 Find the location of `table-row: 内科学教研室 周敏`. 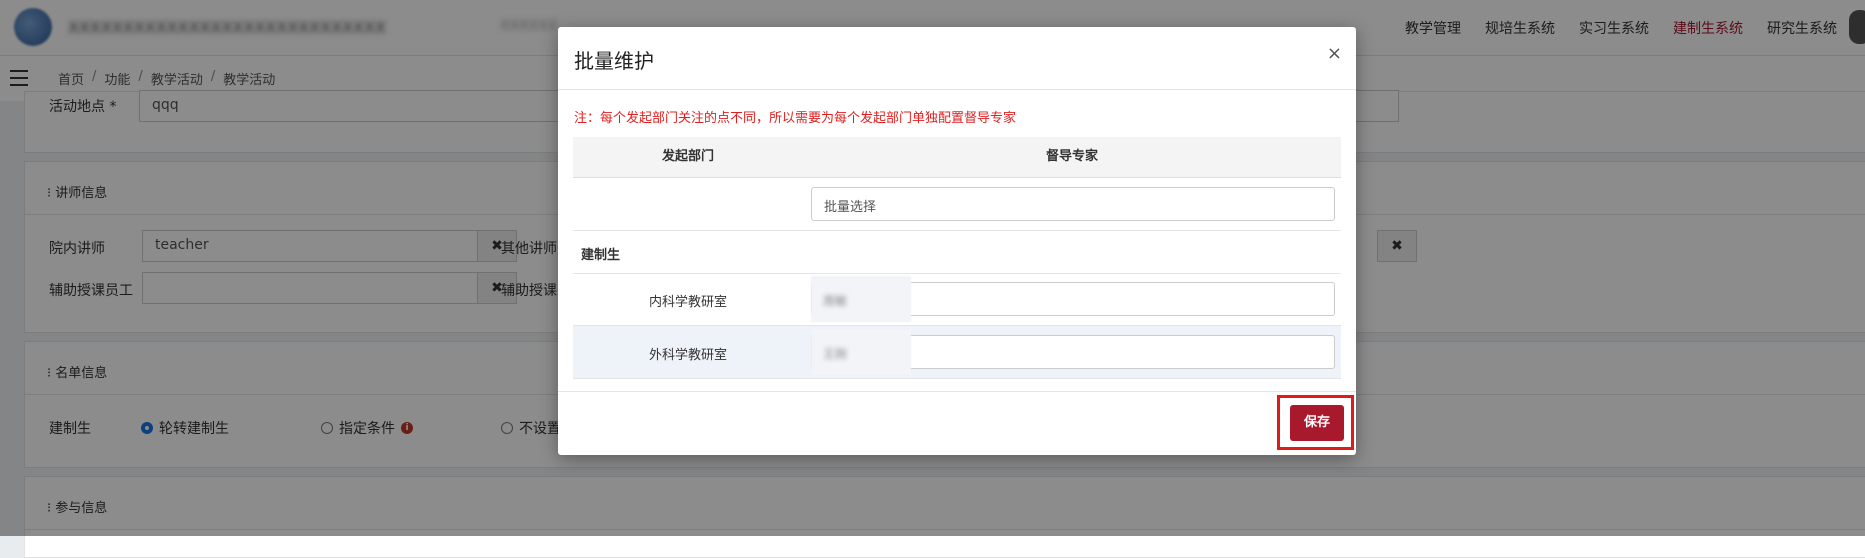

table-row: 内科学教研室 周敏 is located at coordinates (957, 300).